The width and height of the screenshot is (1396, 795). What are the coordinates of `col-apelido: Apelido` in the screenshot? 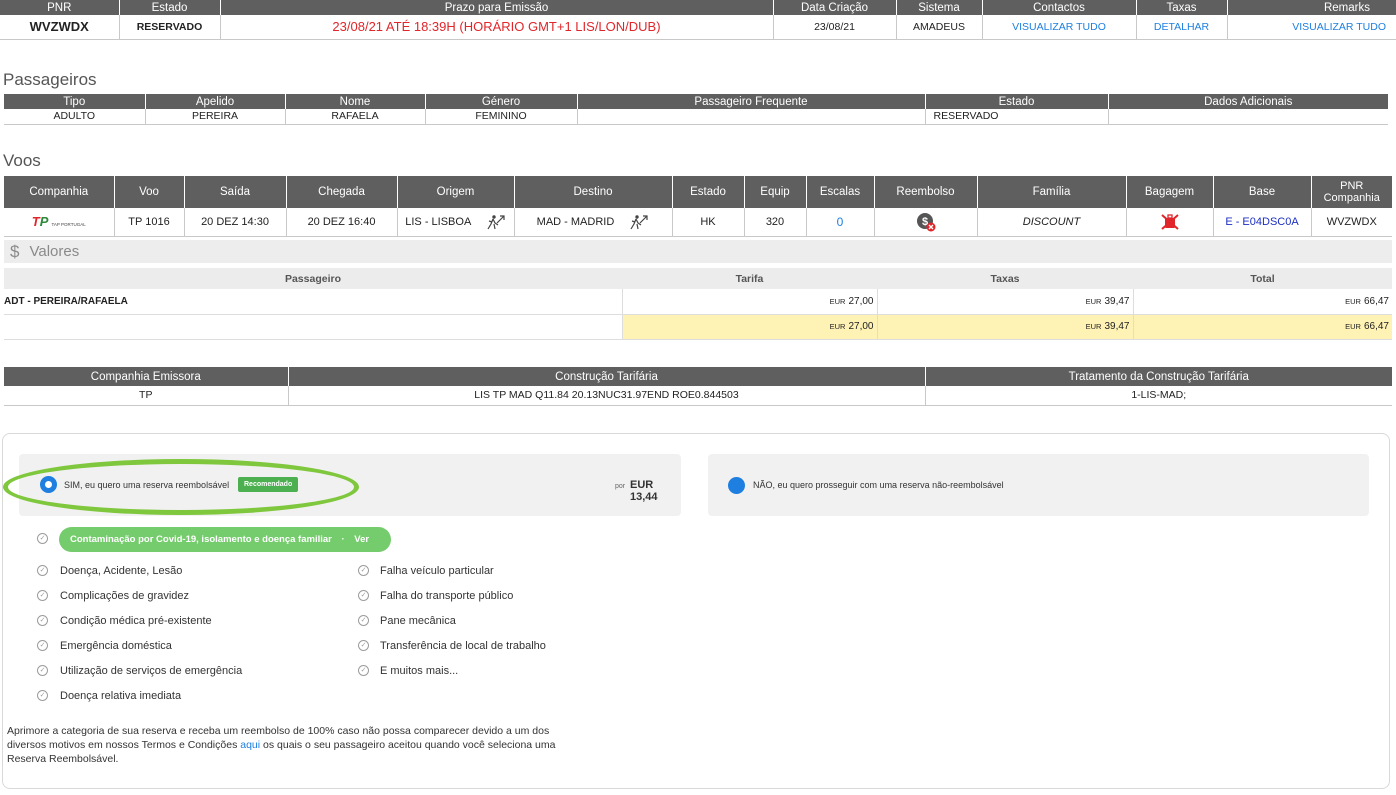 It's located at (214, 101).